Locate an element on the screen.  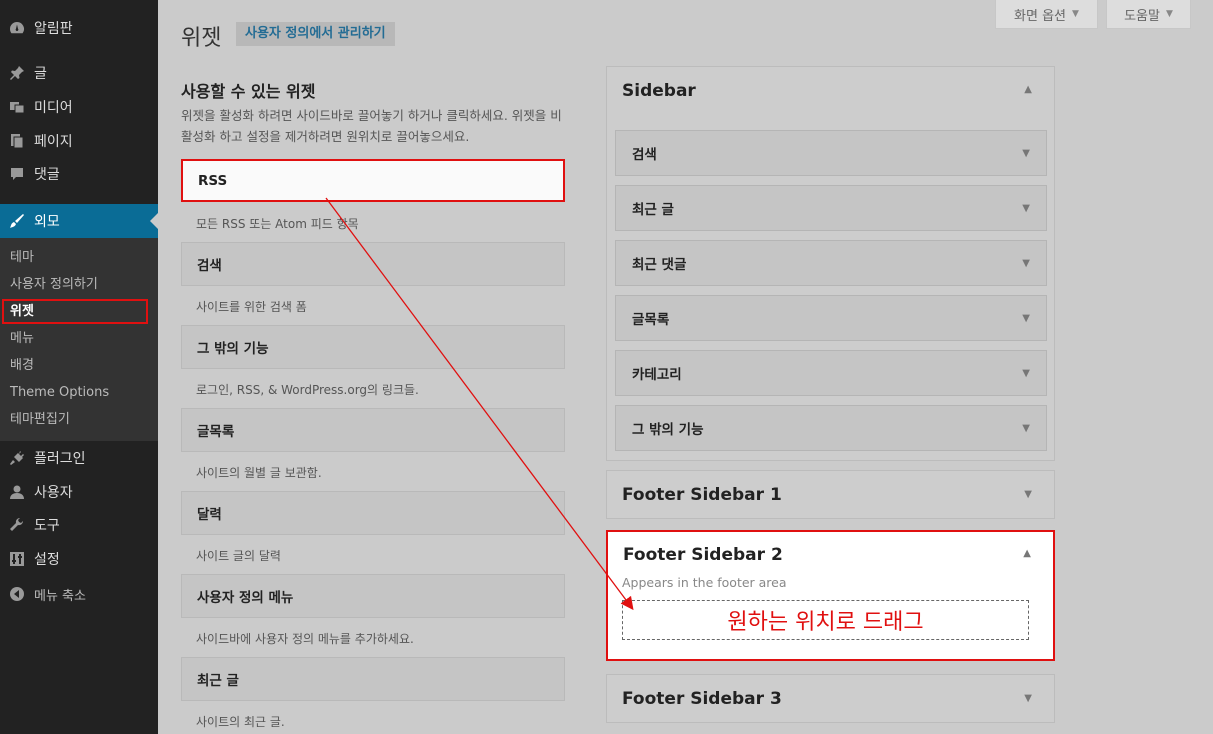
available-widgets-heading: 사용할 수 있는 위젯 is located at coordinates (248, 91).